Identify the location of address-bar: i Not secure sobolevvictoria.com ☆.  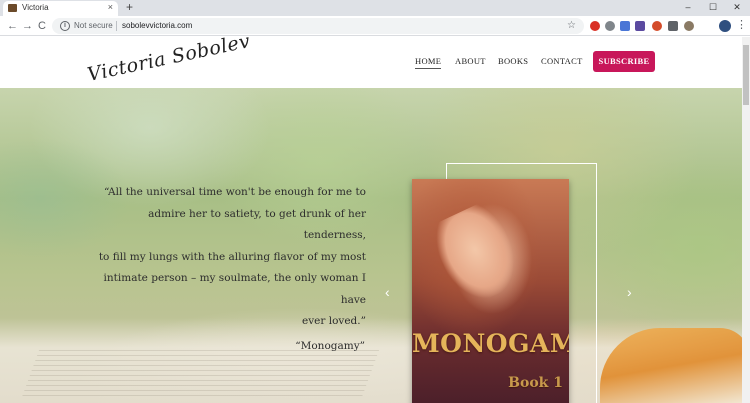
(318, 26).